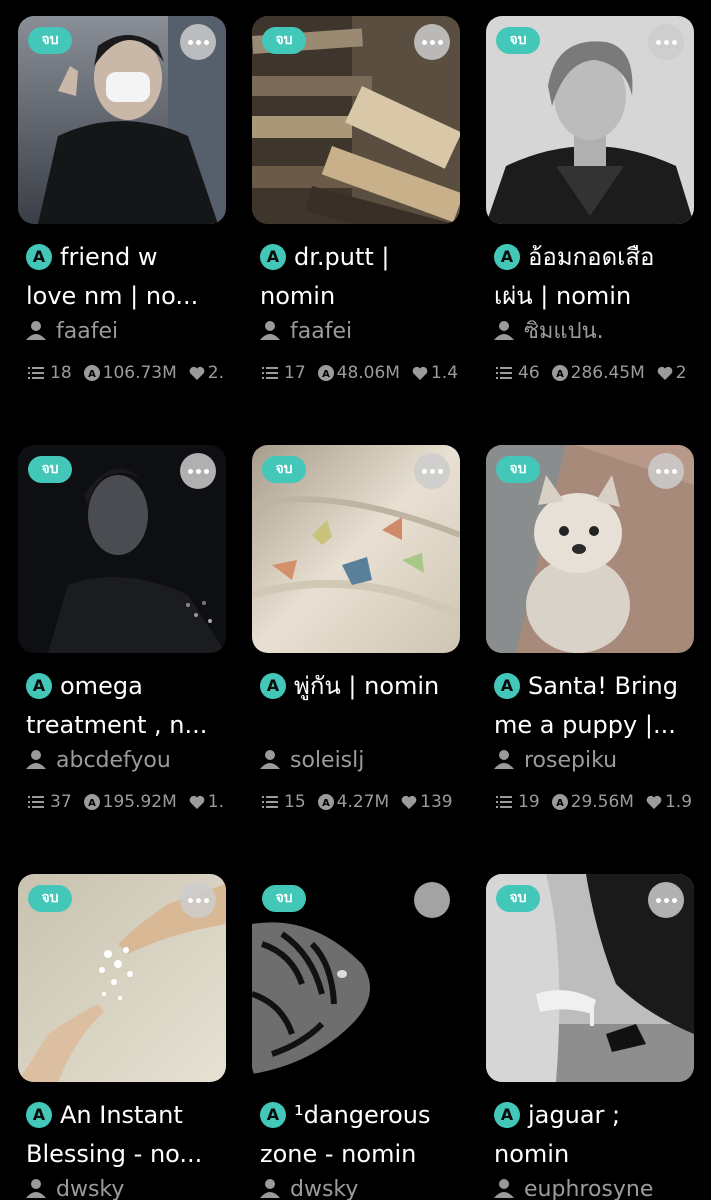  Describe the element at coordinates (444, 373) in the screenshot. I see `like-count: 1.4` at that location.